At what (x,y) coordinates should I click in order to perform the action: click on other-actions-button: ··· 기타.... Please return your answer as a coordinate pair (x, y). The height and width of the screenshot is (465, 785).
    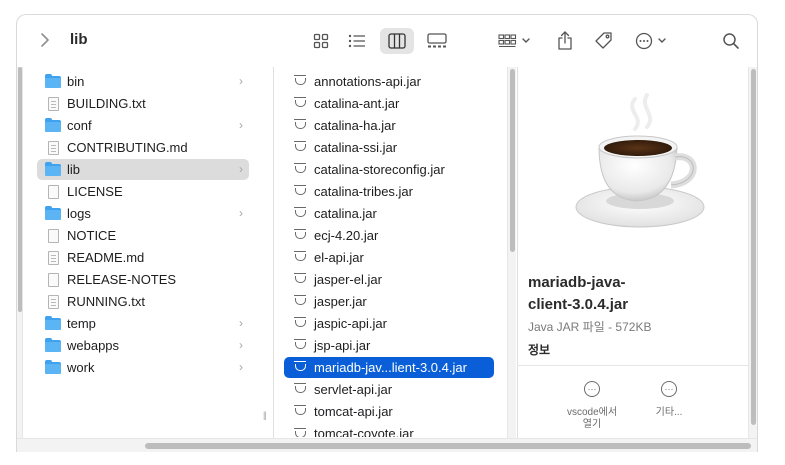
    Looking at the image, I should click on (669, 400).